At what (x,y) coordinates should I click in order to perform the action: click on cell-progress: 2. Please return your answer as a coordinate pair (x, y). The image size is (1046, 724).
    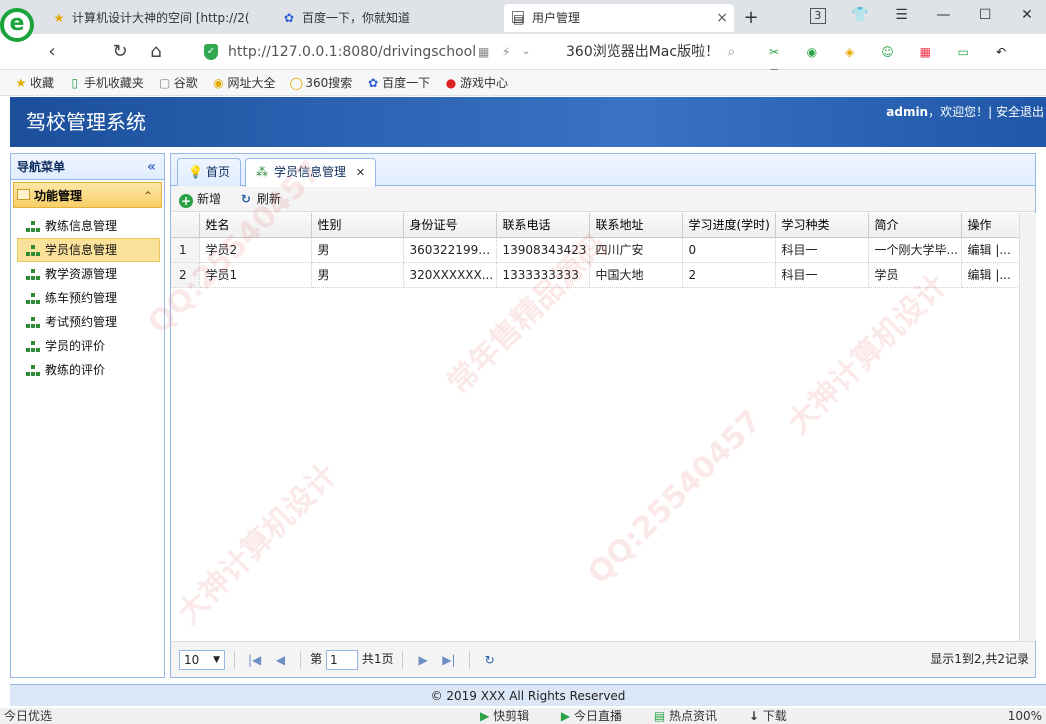
    Looking at the image, I should click on (729, 275).